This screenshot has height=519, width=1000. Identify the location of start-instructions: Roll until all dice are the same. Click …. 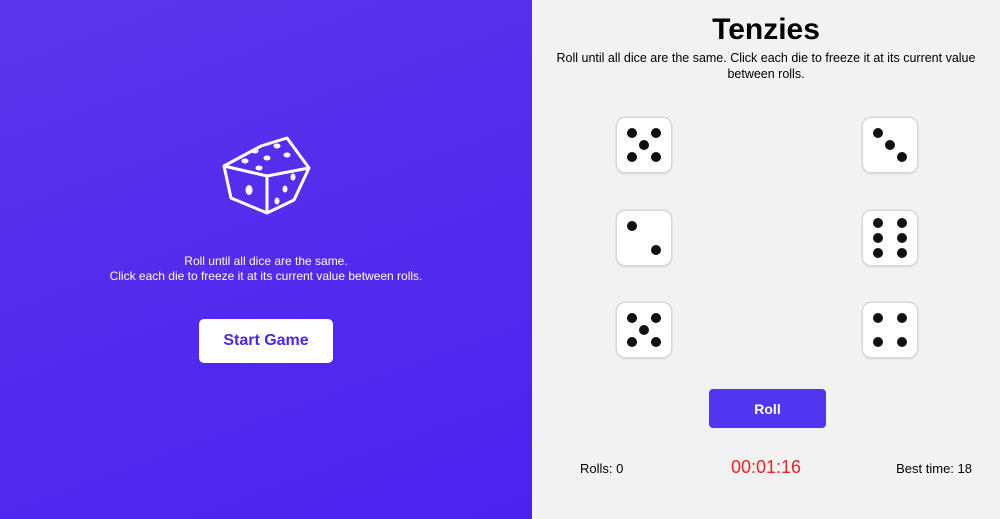
(266, 269).